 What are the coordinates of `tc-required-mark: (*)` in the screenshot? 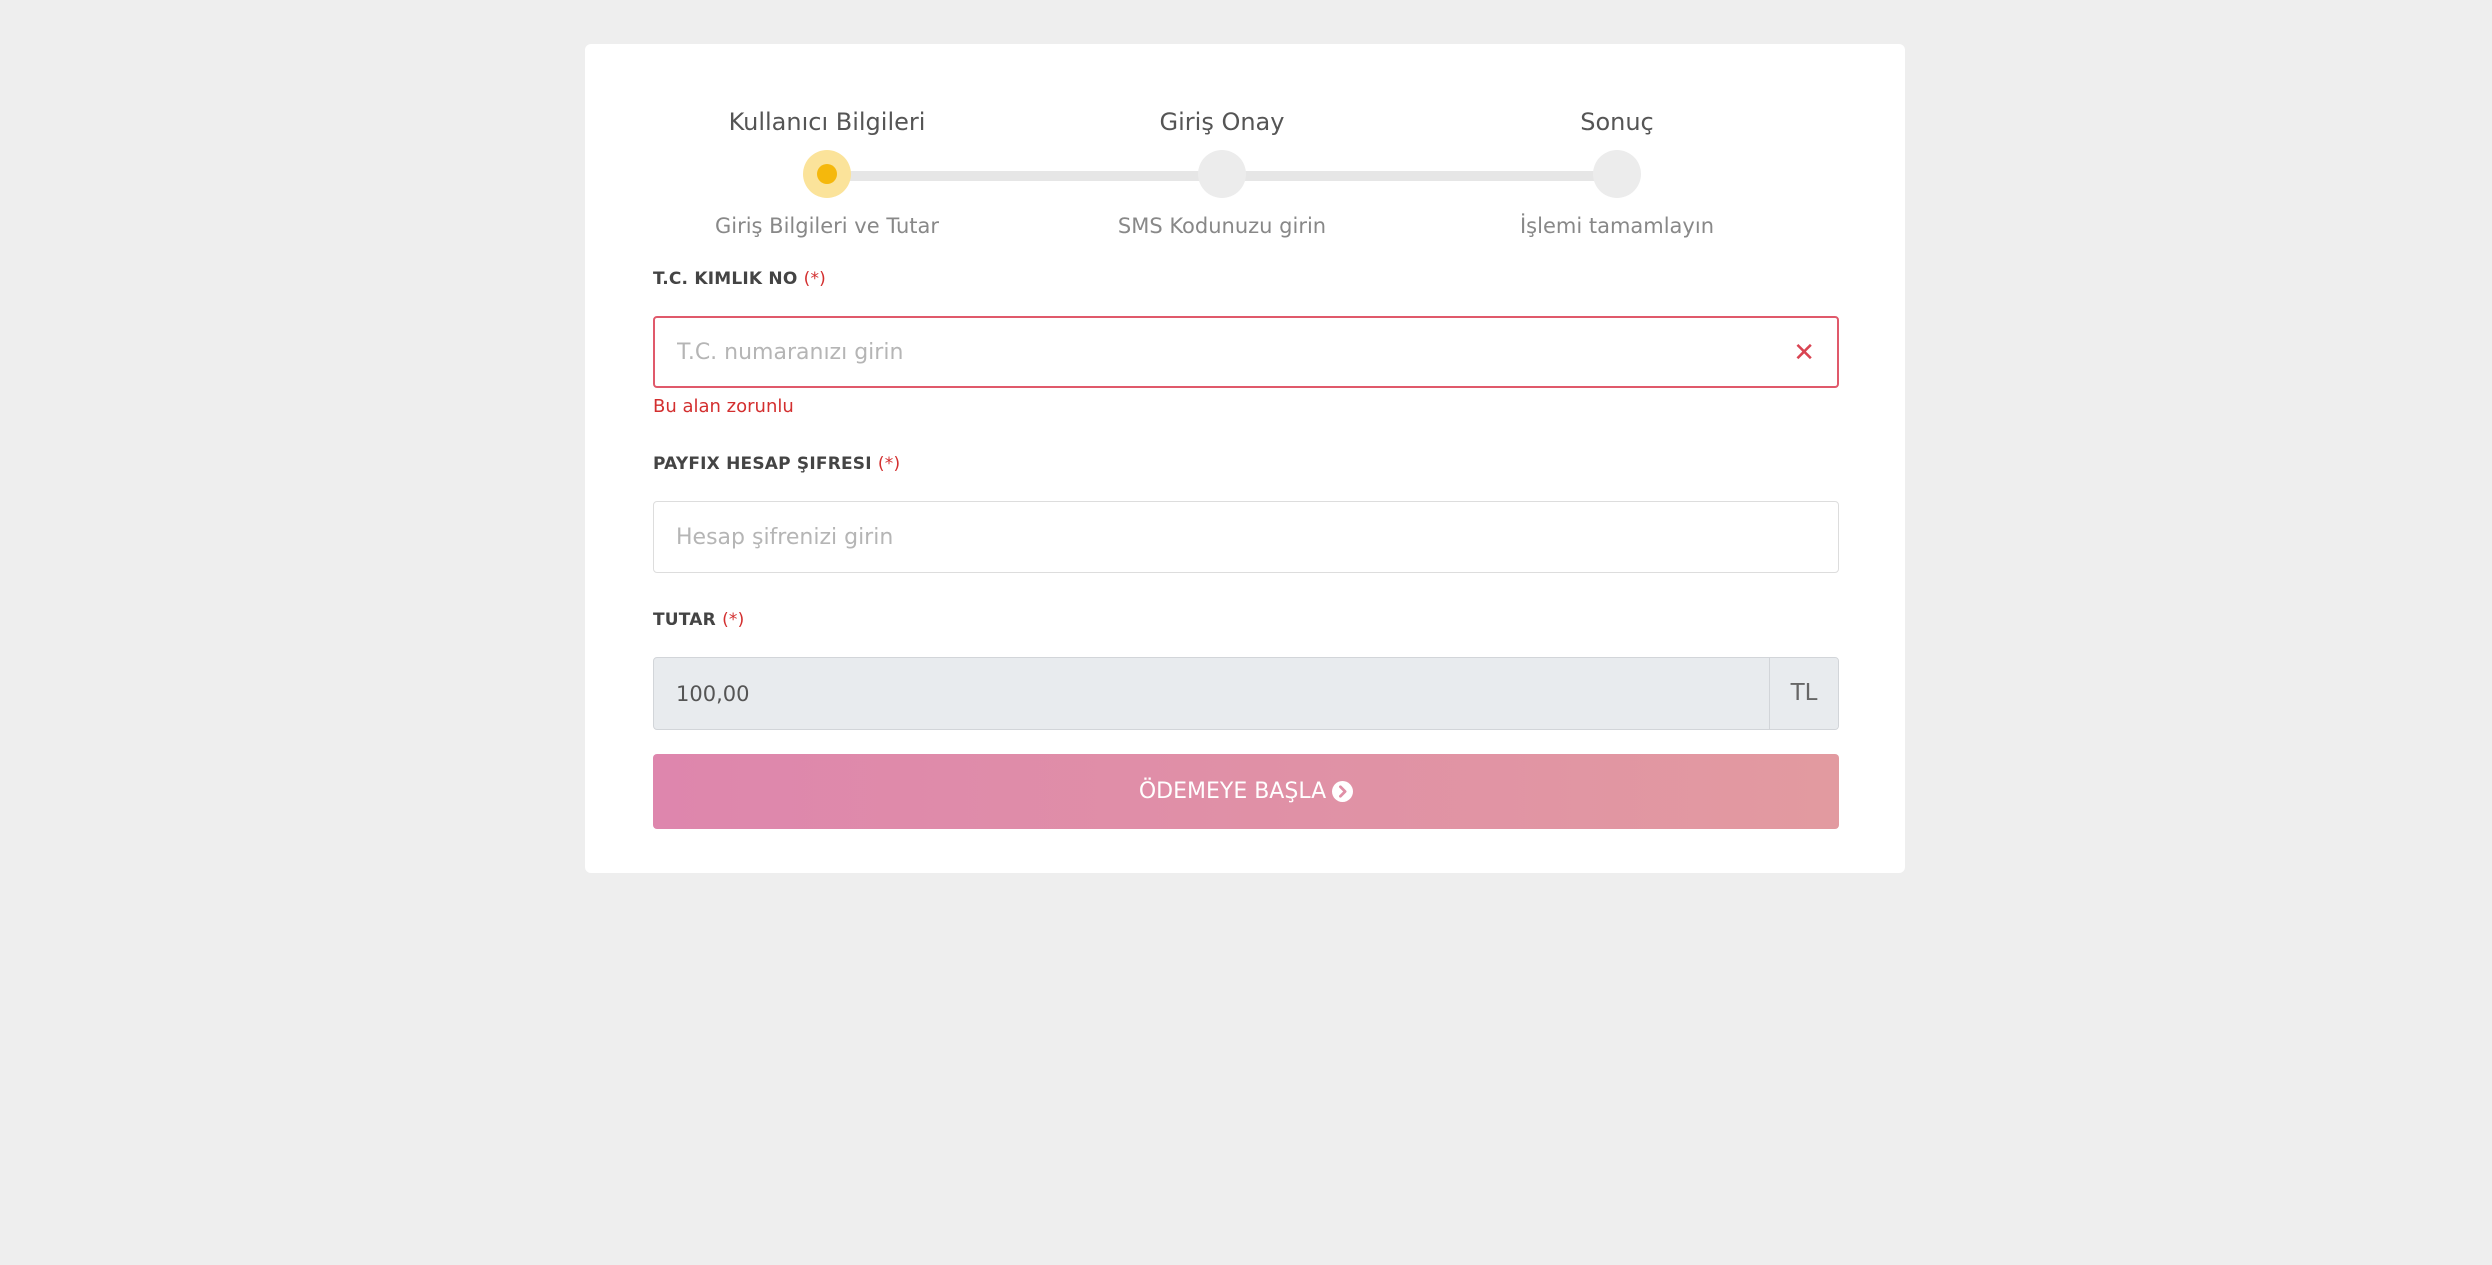 It's located at (814, 279).